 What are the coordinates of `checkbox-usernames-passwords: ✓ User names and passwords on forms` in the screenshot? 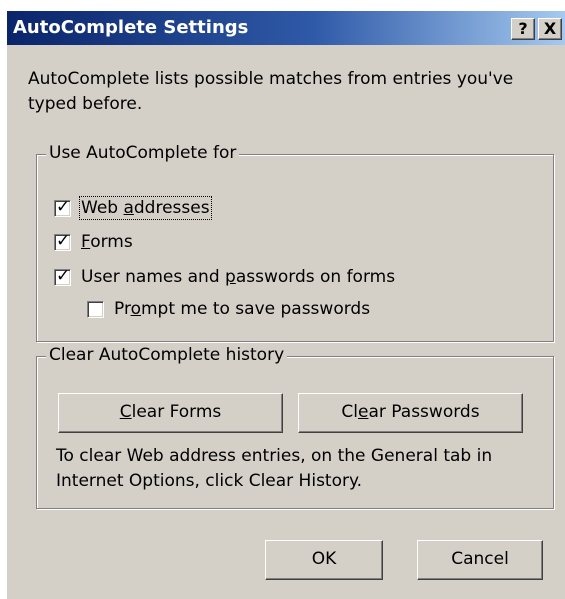 It's located at (225, 278).